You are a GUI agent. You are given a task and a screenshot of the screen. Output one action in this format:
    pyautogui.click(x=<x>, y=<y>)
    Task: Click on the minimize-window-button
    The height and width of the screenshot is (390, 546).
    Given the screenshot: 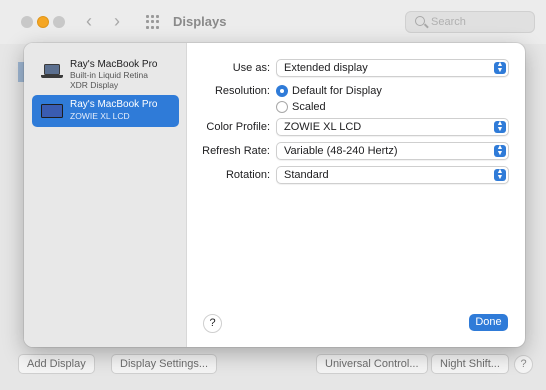 What is the action you would take?
    pyautogui.click(x=43, y=22)
    